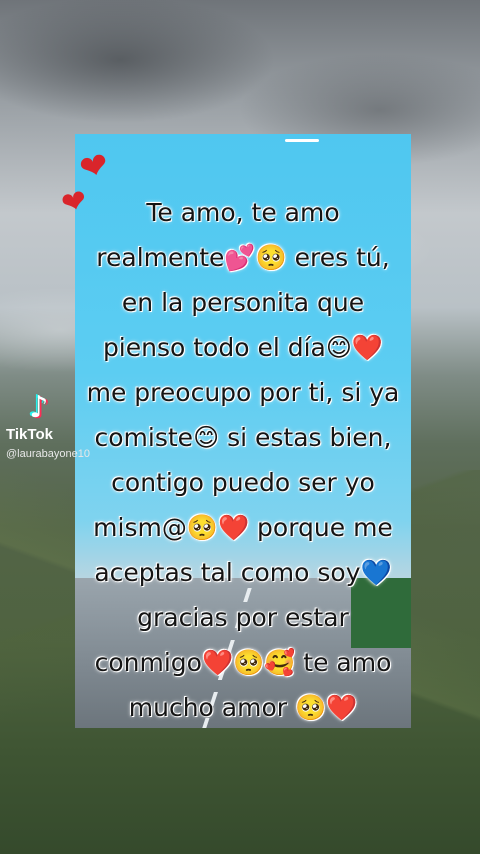 This screenshot has height=854, width=480. Describe the element at coordinates (243, 392) in the screenshot. I see `message-line: me preocupo por ti, si ya` at that location.